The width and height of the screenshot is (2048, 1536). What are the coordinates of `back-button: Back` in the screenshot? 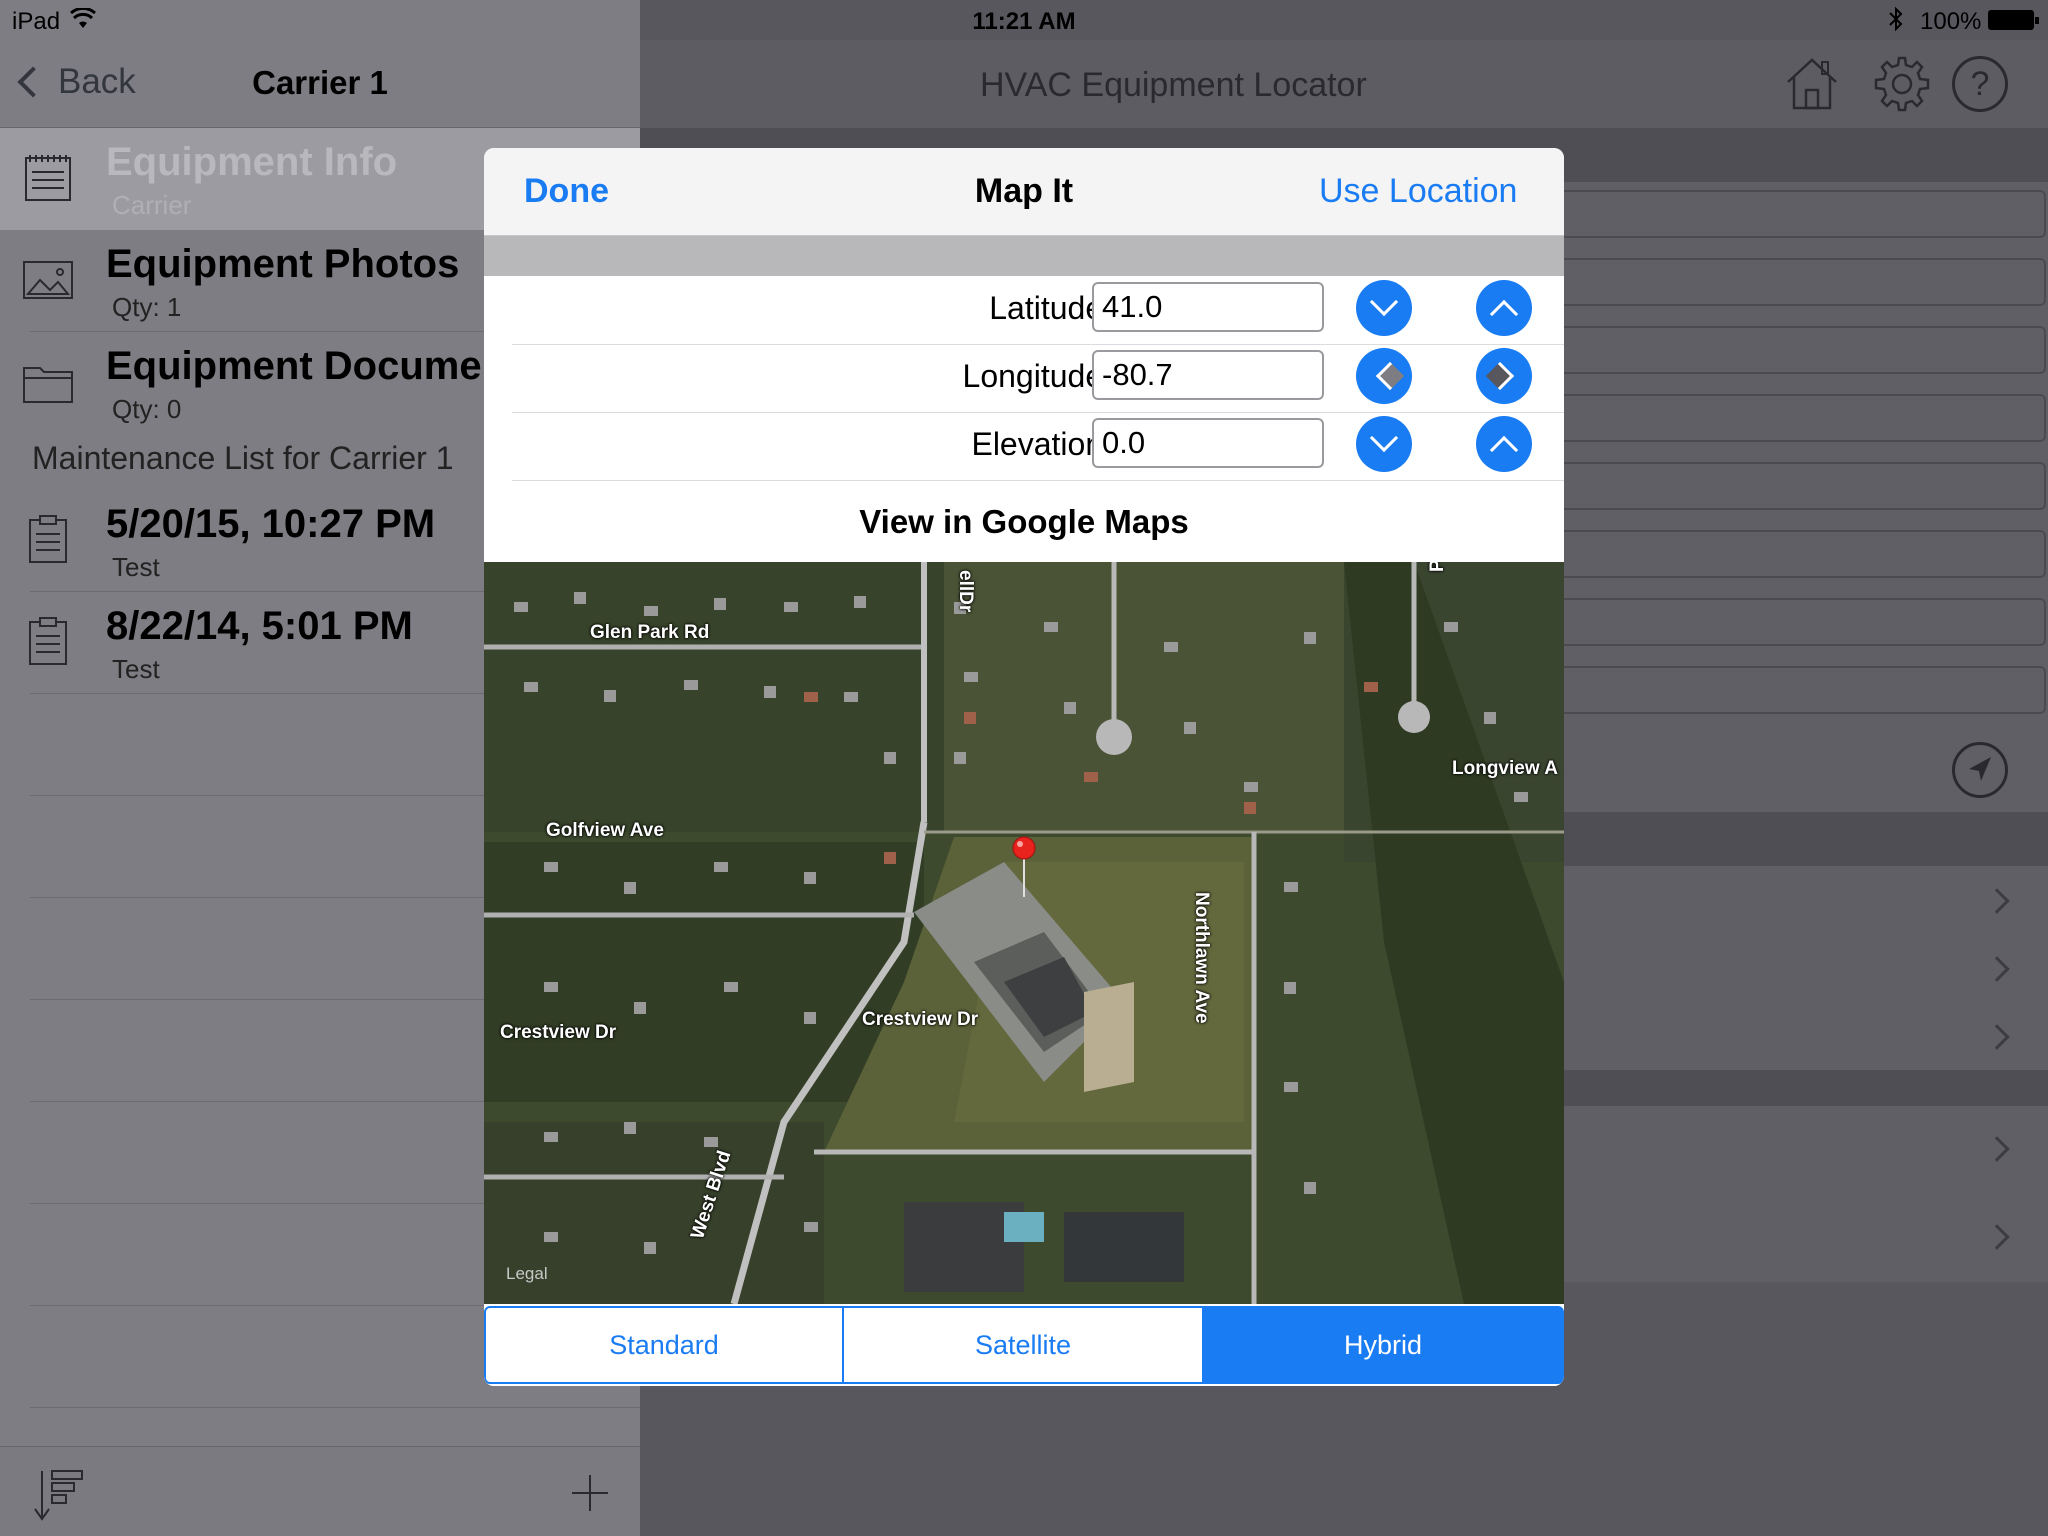 It's located at (75, 82).